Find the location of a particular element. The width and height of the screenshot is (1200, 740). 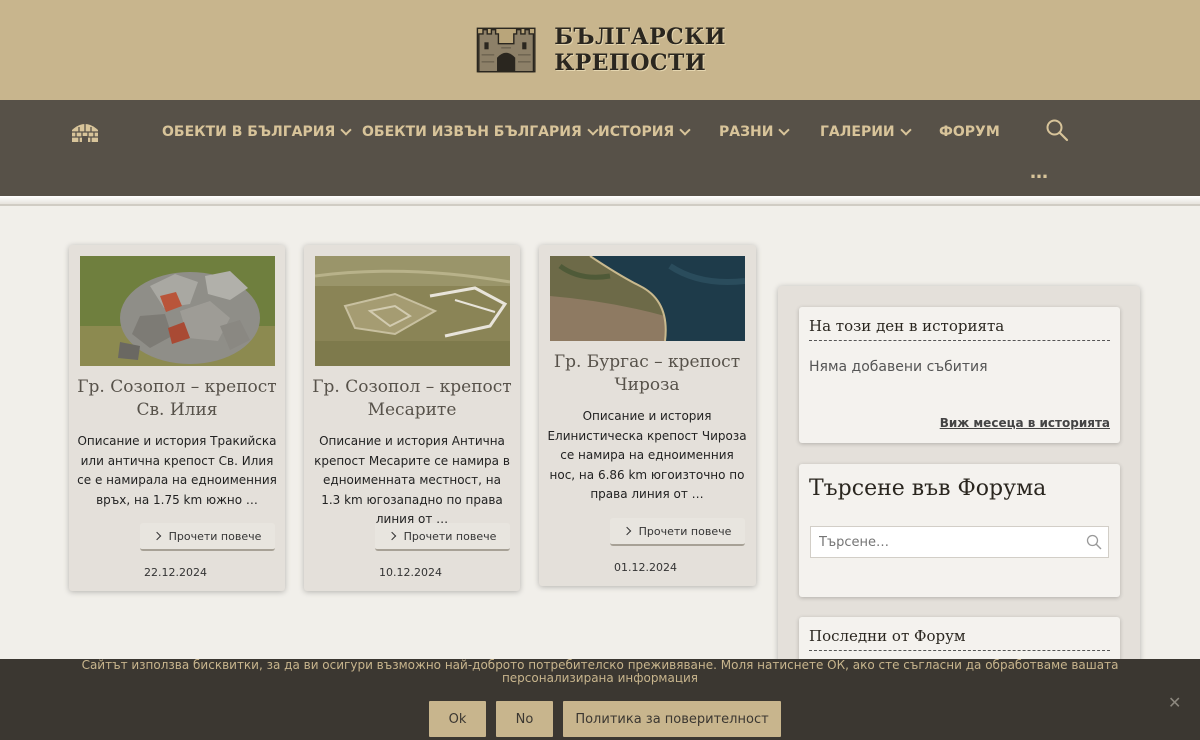

month-history-link: Виж месеца в историята is located at coordinates (1025, 423).